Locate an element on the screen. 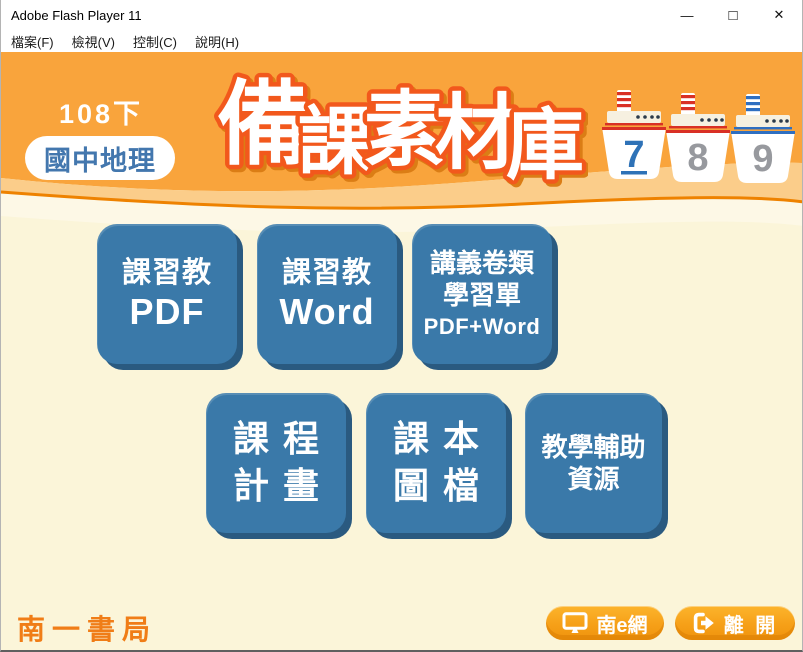 The image size is (803, 652). tile-label: 學習單 is located at coordinates (481, 295).